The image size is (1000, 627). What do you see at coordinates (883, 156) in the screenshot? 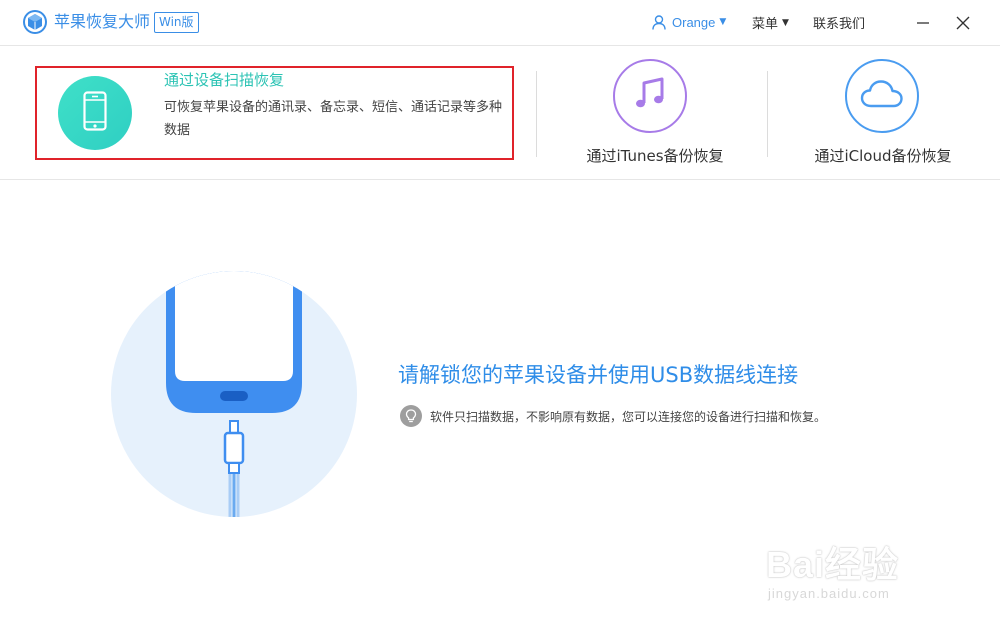
I see `icloud-mode-label: 通过iCloud备份恢复` at bounding box center [883, 156].